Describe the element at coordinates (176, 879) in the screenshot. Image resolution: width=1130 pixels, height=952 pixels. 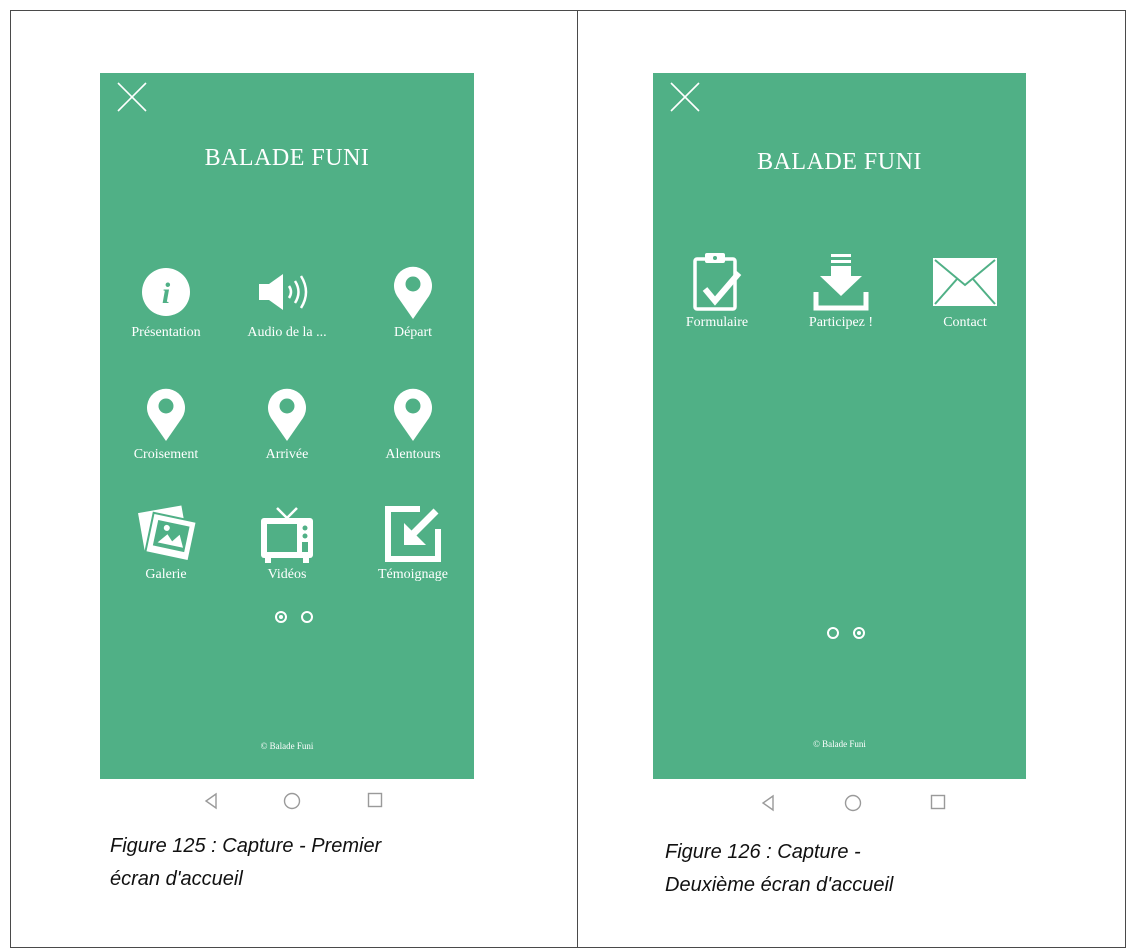
I see `caption-line: écran d'accueil` at that location.